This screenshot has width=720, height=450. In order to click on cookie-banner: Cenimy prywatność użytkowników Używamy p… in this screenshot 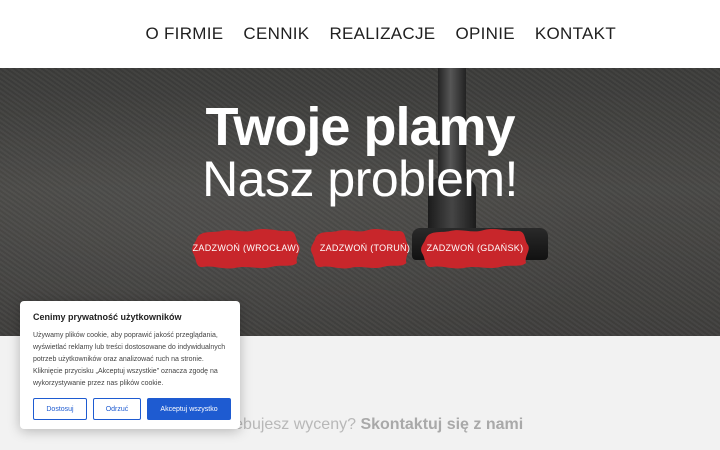, I will do `click(130, 365)`.